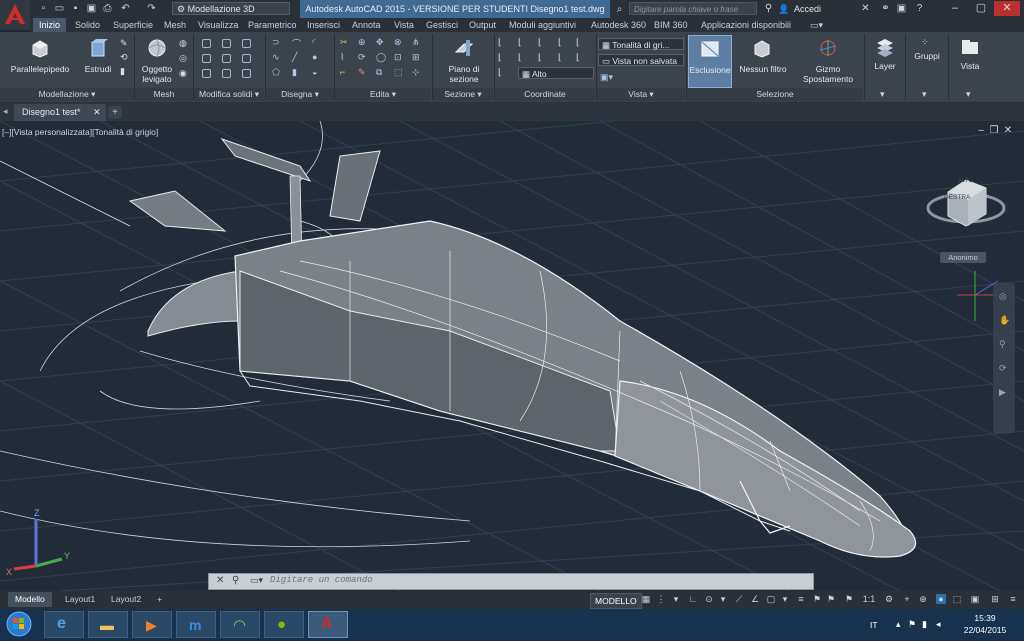  Describe the element at coordinates (975, 599) in the screenshot. I see `clean-screen-icon: ▣` at that location.